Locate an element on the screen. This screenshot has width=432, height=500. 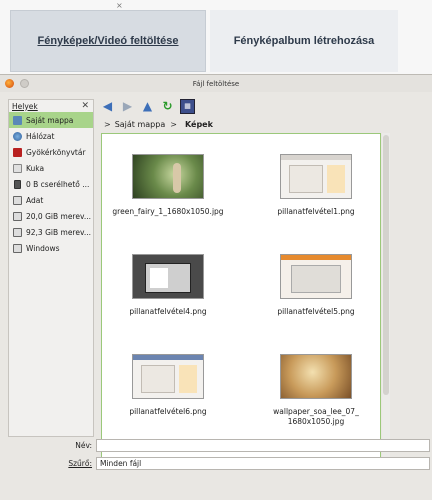
filter-label: Szűrő: is located at coordinates (48, 463).